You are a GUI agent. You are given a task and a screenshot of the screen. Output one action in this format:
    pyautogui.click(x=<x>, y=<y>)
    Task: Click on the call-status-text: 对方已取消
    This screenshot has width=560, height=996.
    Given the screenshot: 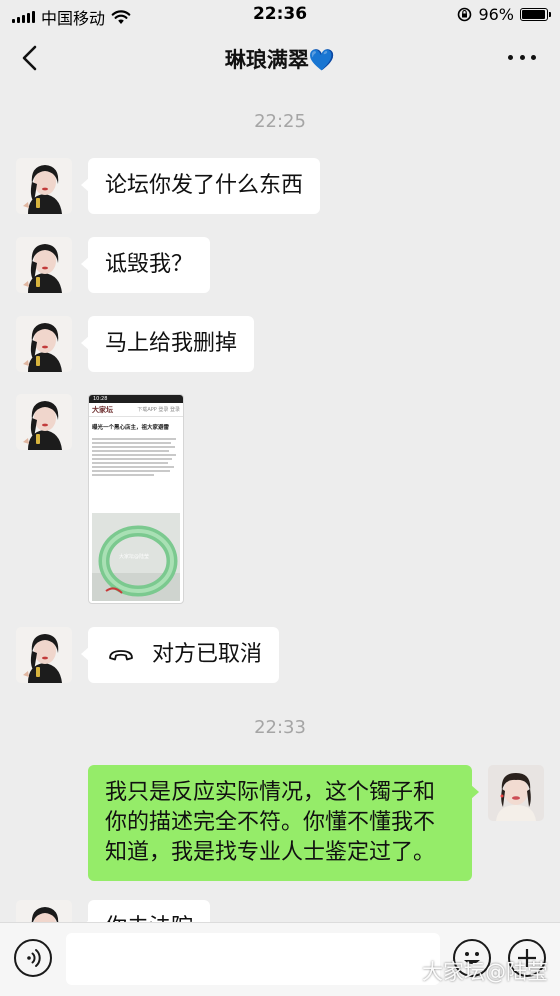 What is the action you would take?
    pyautogui.click(x=207, y=654)
    